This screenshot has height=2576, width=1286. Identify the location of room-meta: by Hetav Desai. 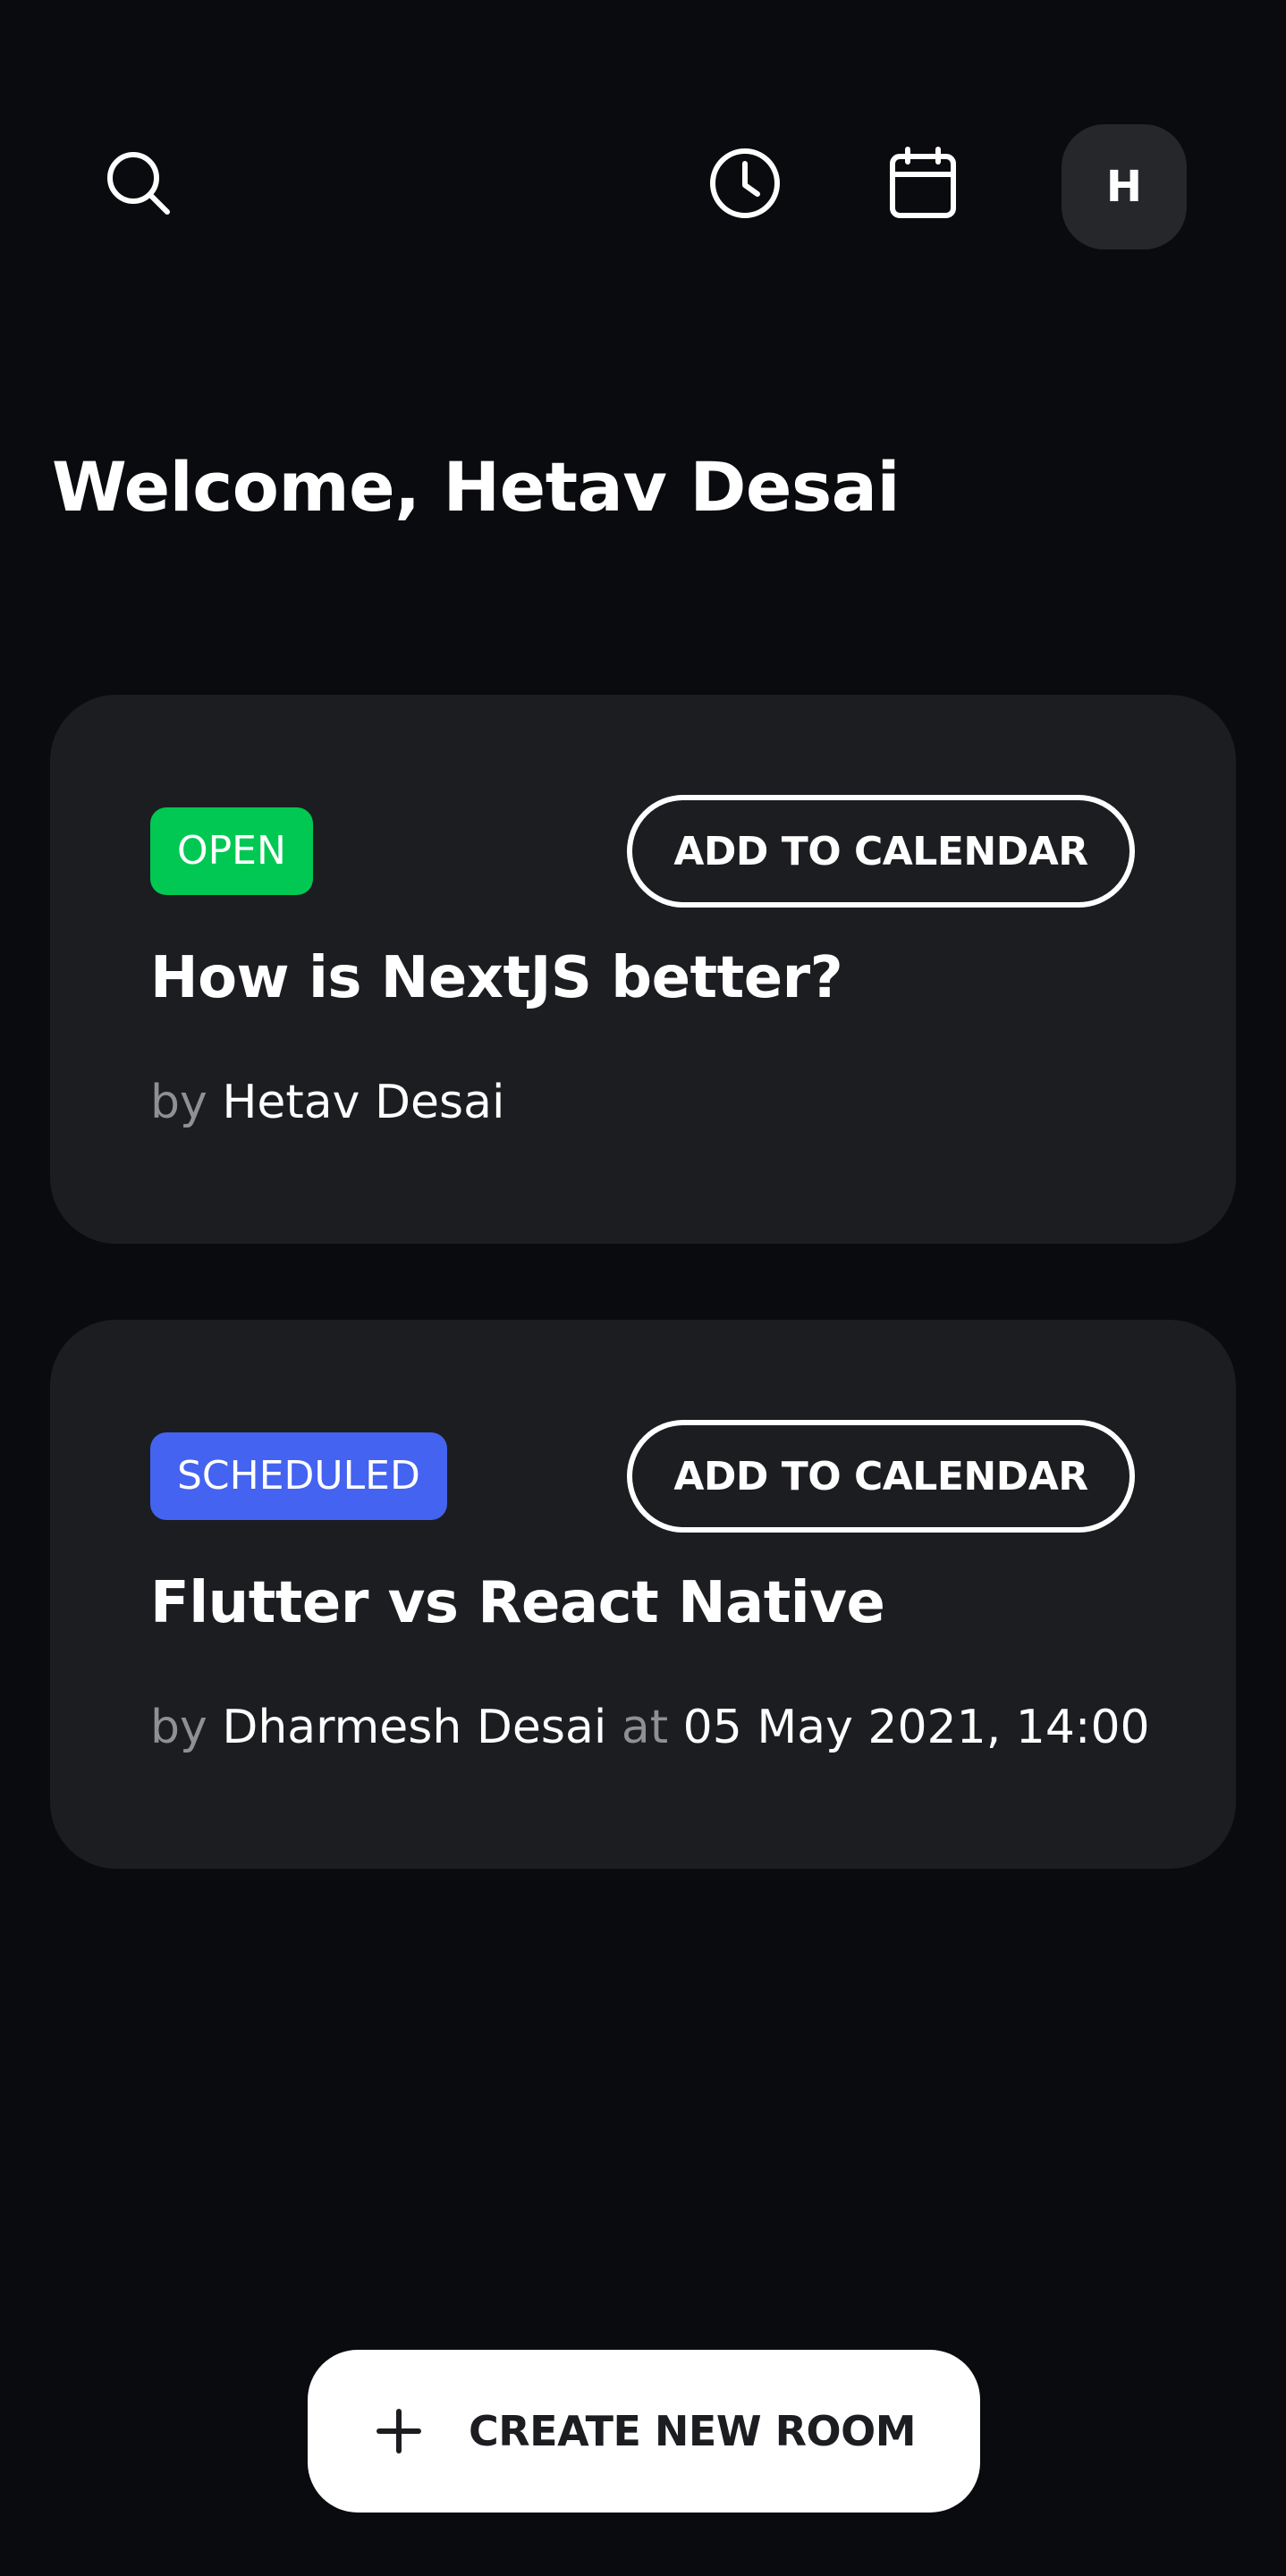
(327, 1102).